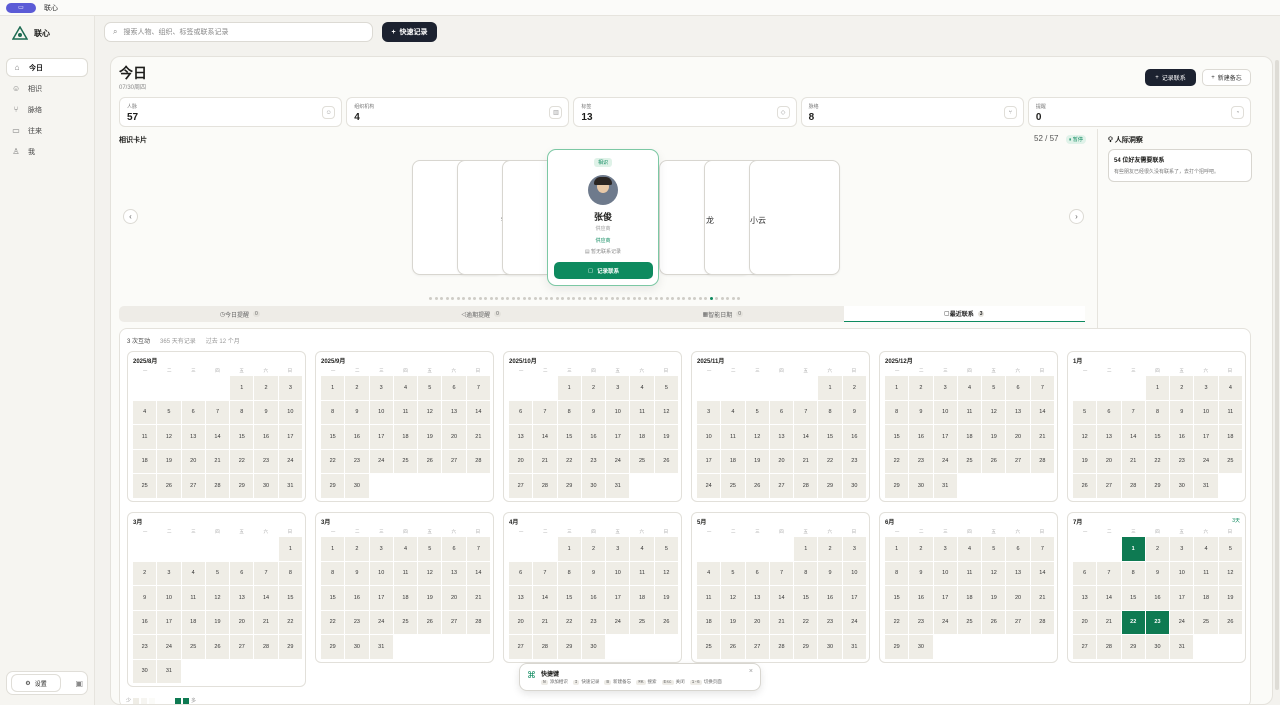  What do you see at coordinates (240, 314) in the screenshot?
I see `tab-0: ◷ 今日提醒 0` at bounding box center [240, 314].